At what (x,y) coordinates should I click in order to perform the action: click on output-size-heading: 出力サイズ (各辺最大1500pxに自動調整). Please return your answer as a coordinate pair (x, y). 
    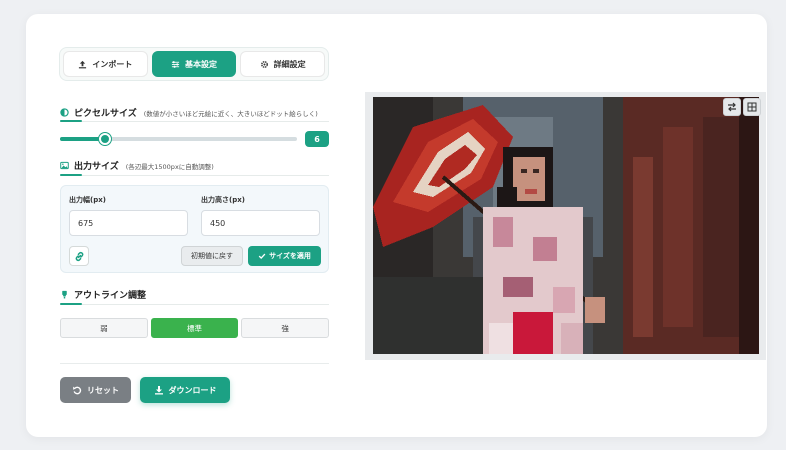
    Looking at the image, I should click on (137, 165).